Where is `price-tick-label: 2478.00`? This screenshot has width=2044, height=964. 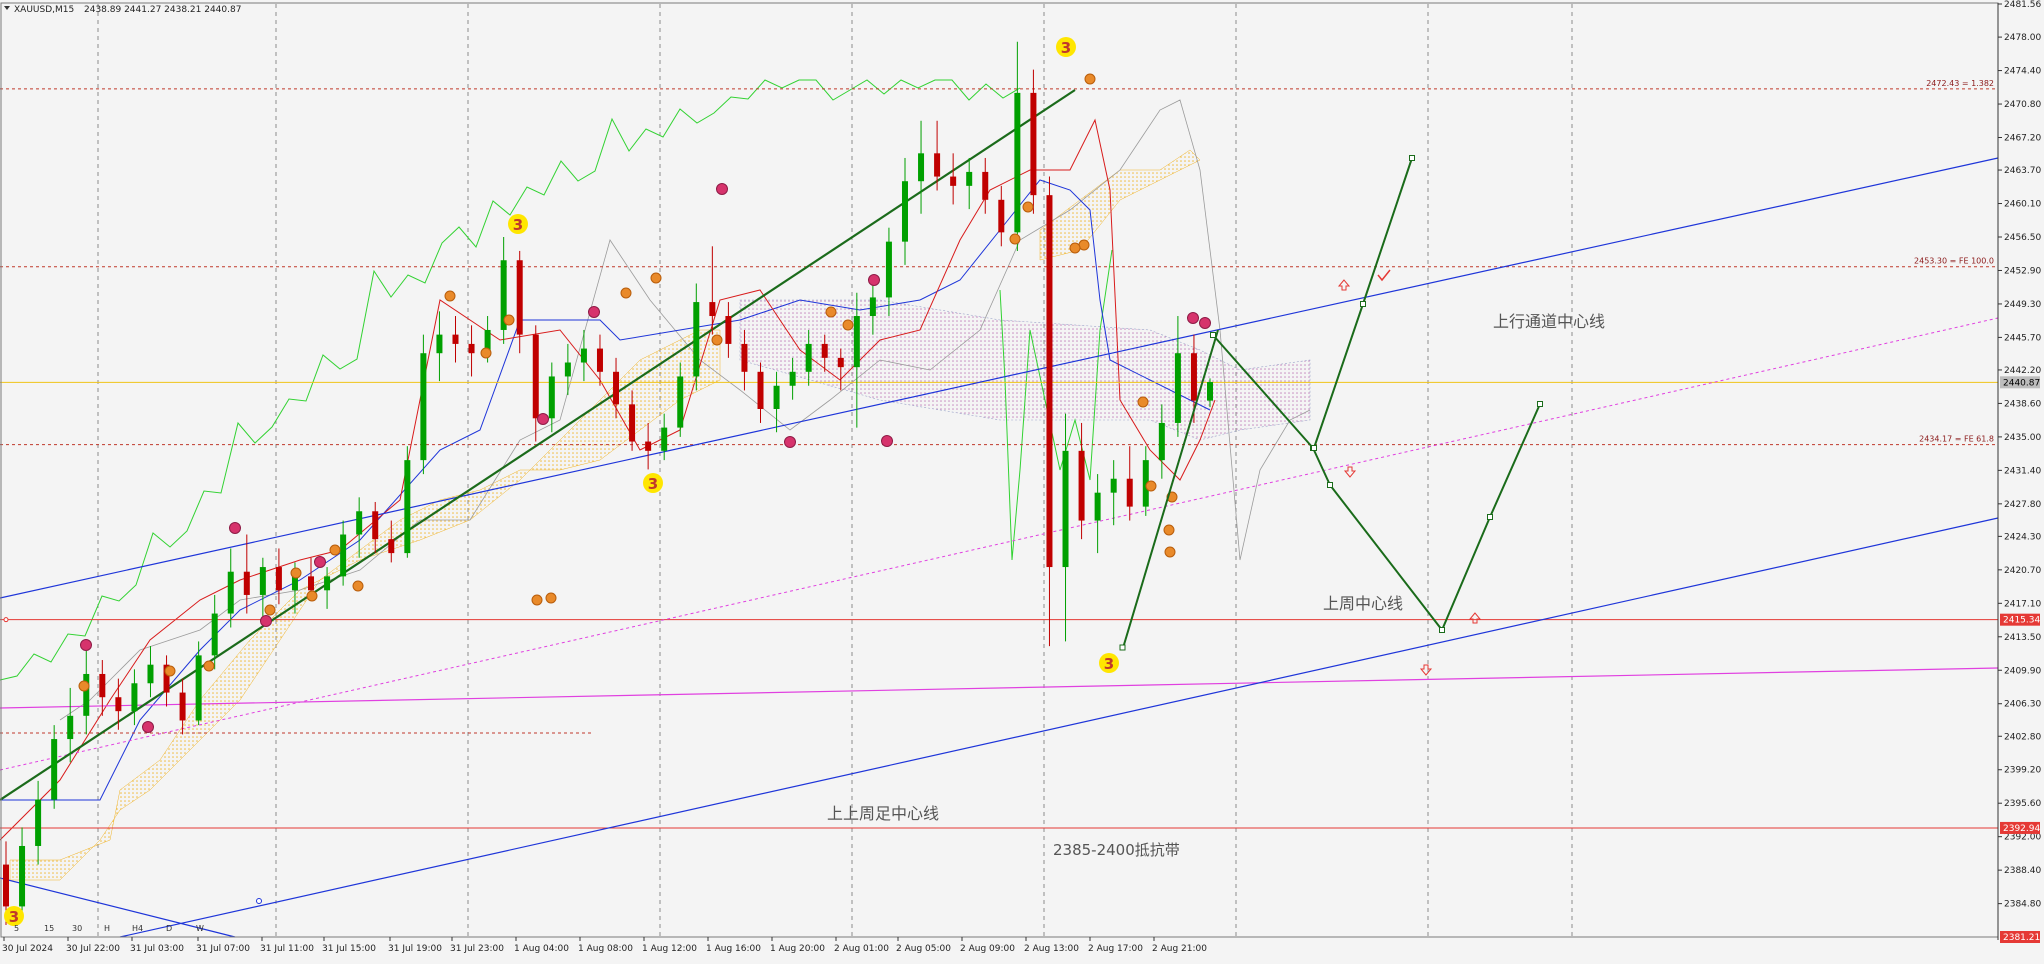 price-tick-label: 2478.00 is located at coordinates (2022, 38).